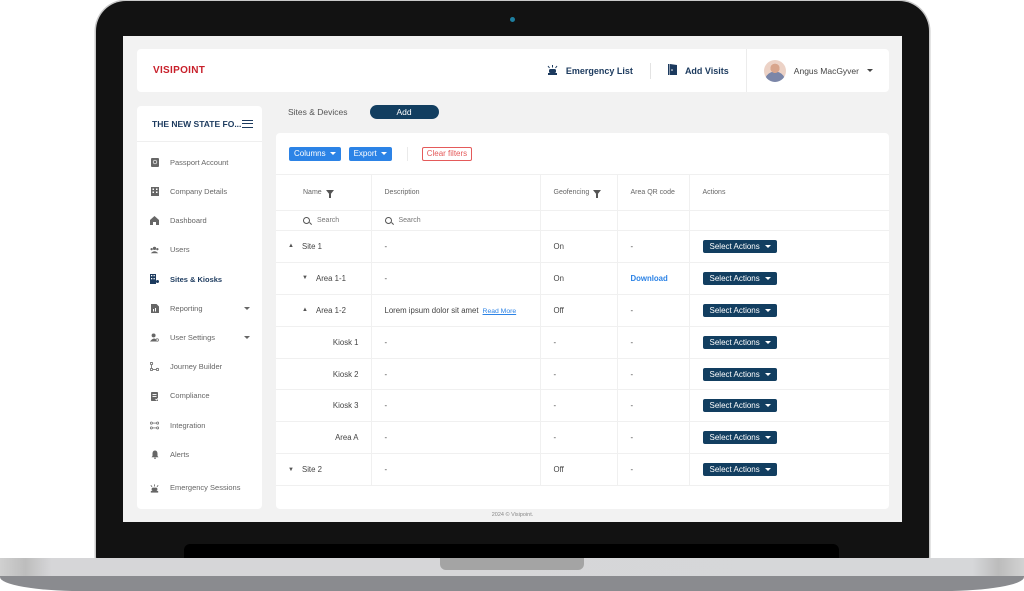  What do you see at coordinates (347, 438) in the screenshot?
I see `row-name: Area A` at bounding box center [347, 438].